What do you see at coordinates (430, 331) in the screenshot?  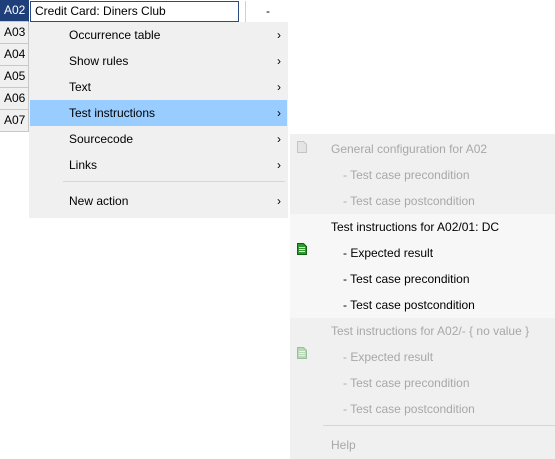 I see `submenu-header: Test instructions for A02/- { no value }` at bounding box center [430, 331].